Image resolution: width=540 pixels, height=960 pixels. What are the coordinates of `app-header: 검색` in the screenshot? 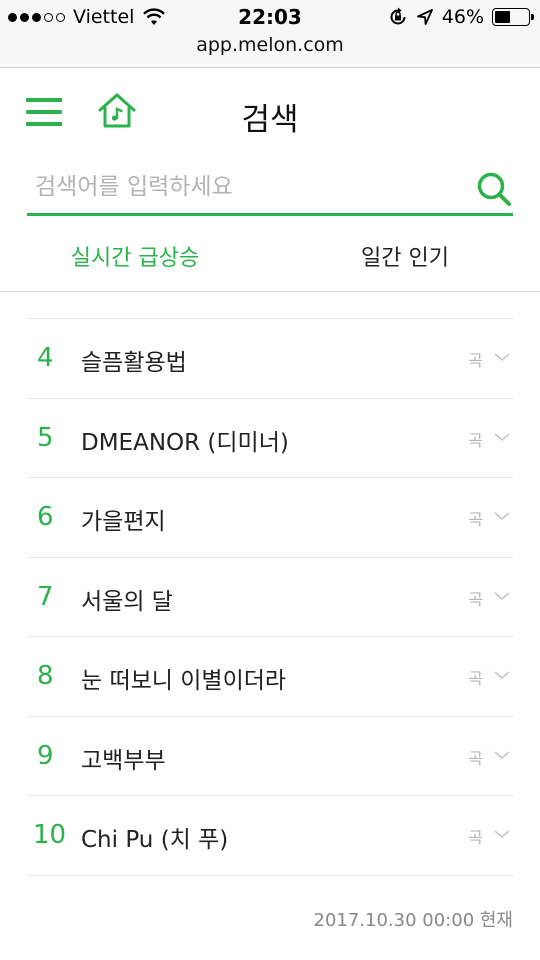 It's located at (270, 114).